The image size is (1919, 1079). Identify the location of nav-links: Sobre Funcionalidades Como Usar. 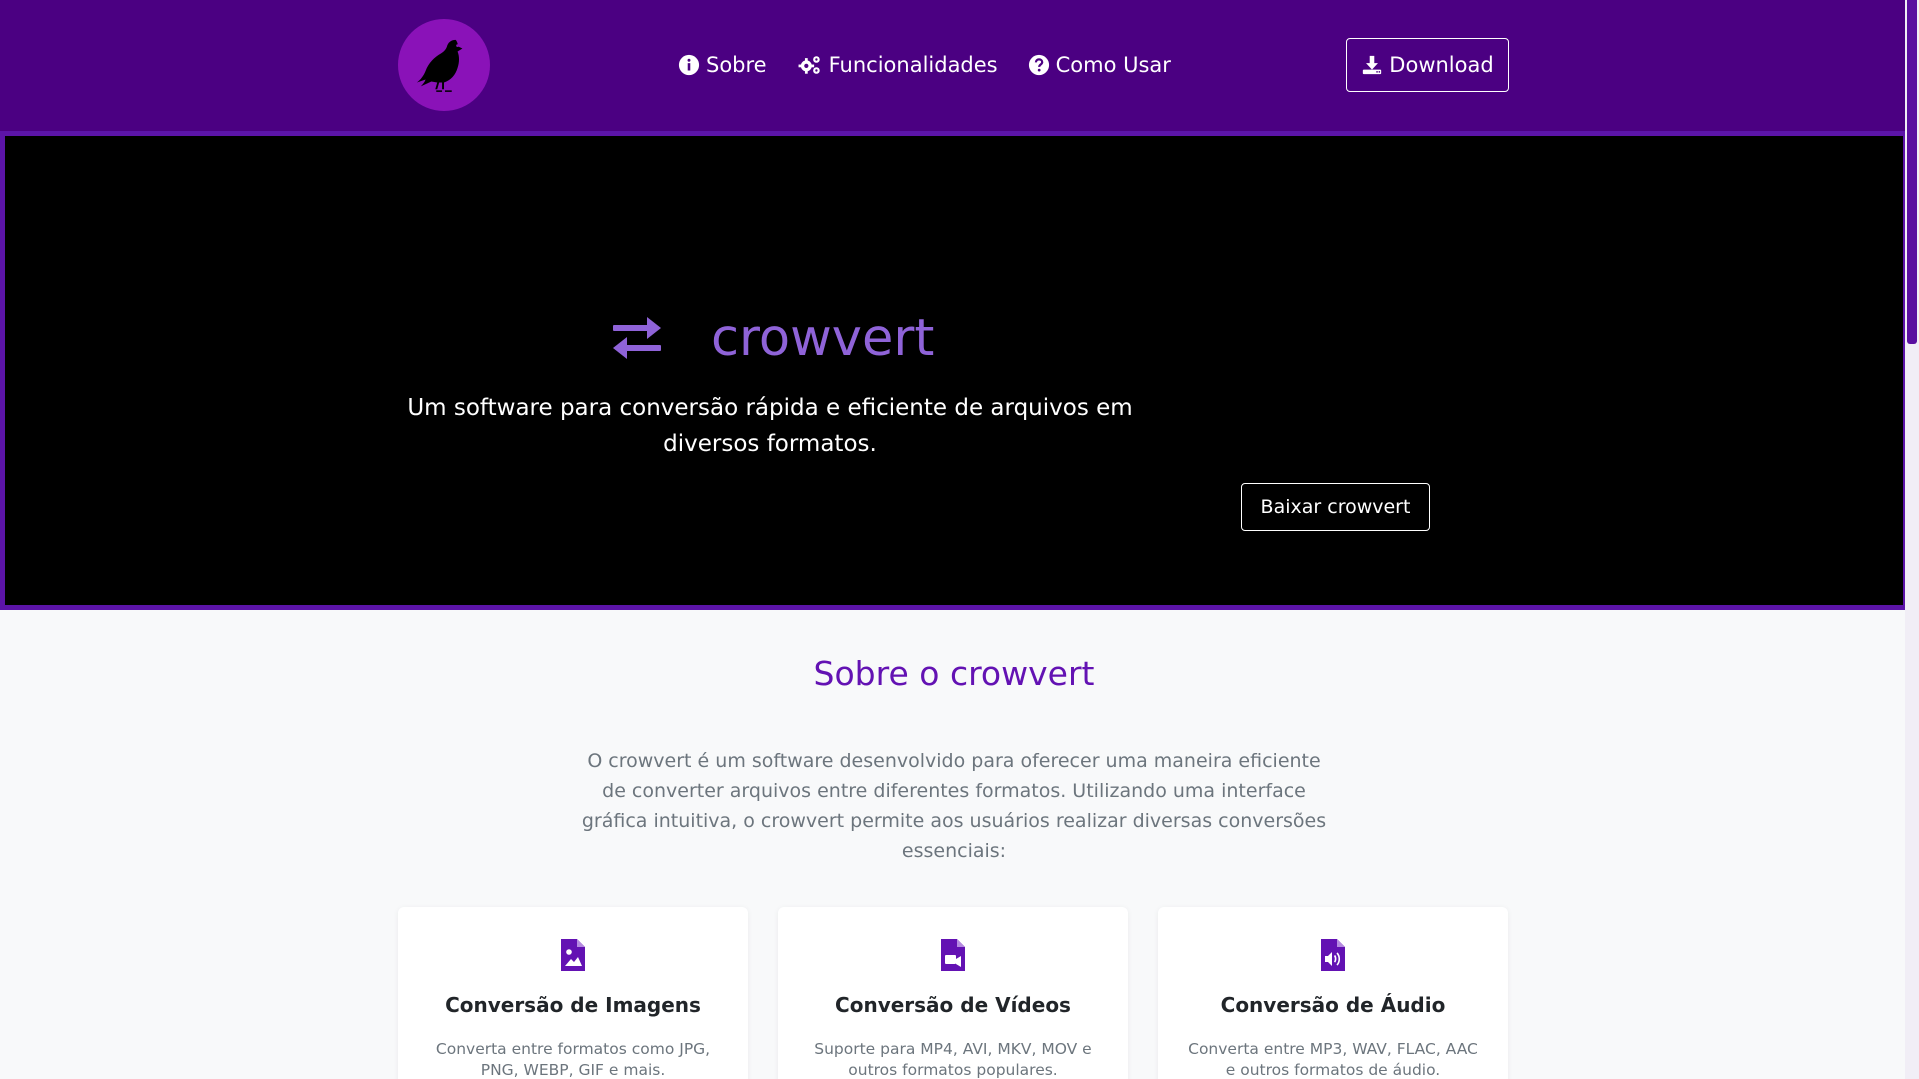
(924, 65).